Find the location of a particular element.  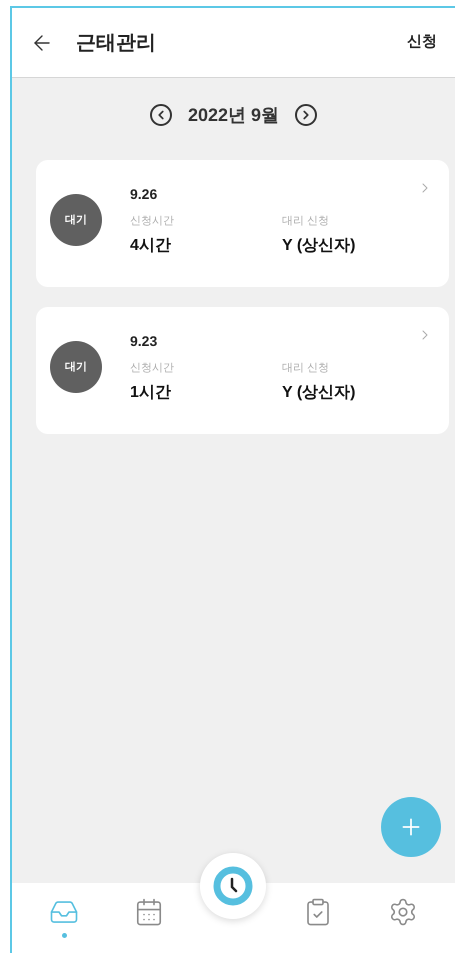

apply-link: 신청 is located at coordinates (422, 42).